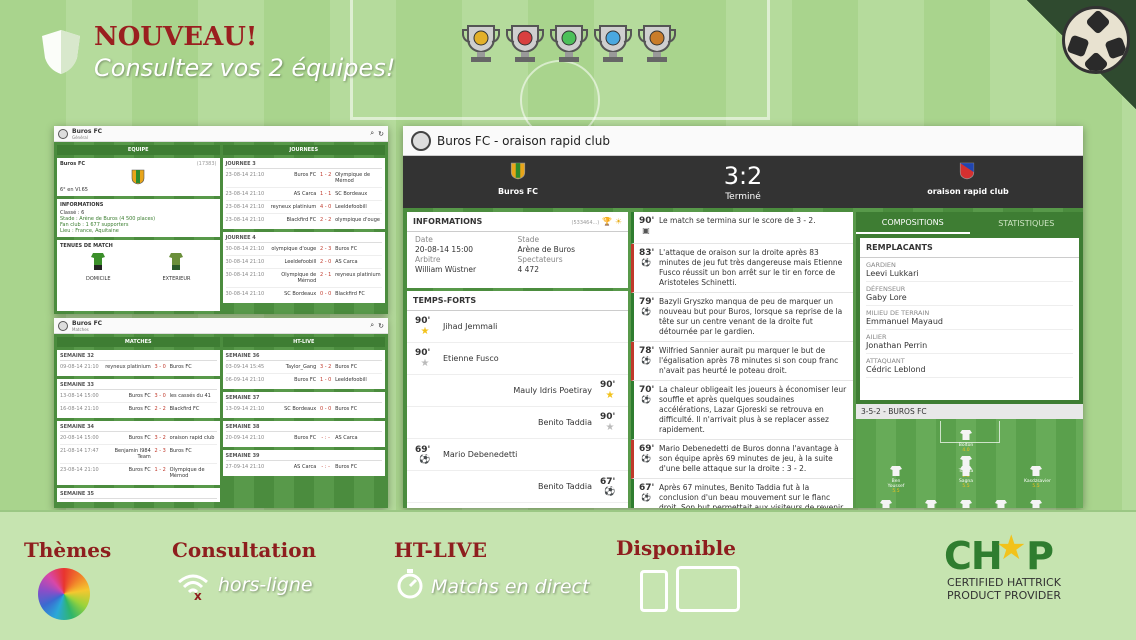 This screenshot has height=640, width=1136. What do you see at coordinates (303, 342) in the screenshot?
I see `tab-ht-live: HT-LIVE` at bounding box center [303, 342].